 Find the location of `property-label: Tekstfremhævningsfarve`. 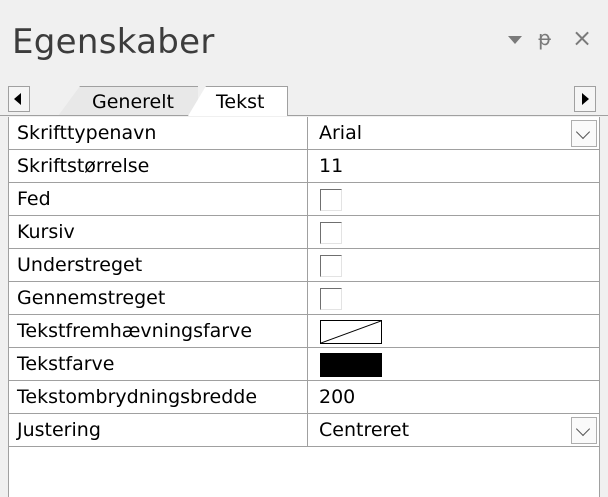

property-label: Tekstfremhævningsfarve is located at coordinates (158, 331).